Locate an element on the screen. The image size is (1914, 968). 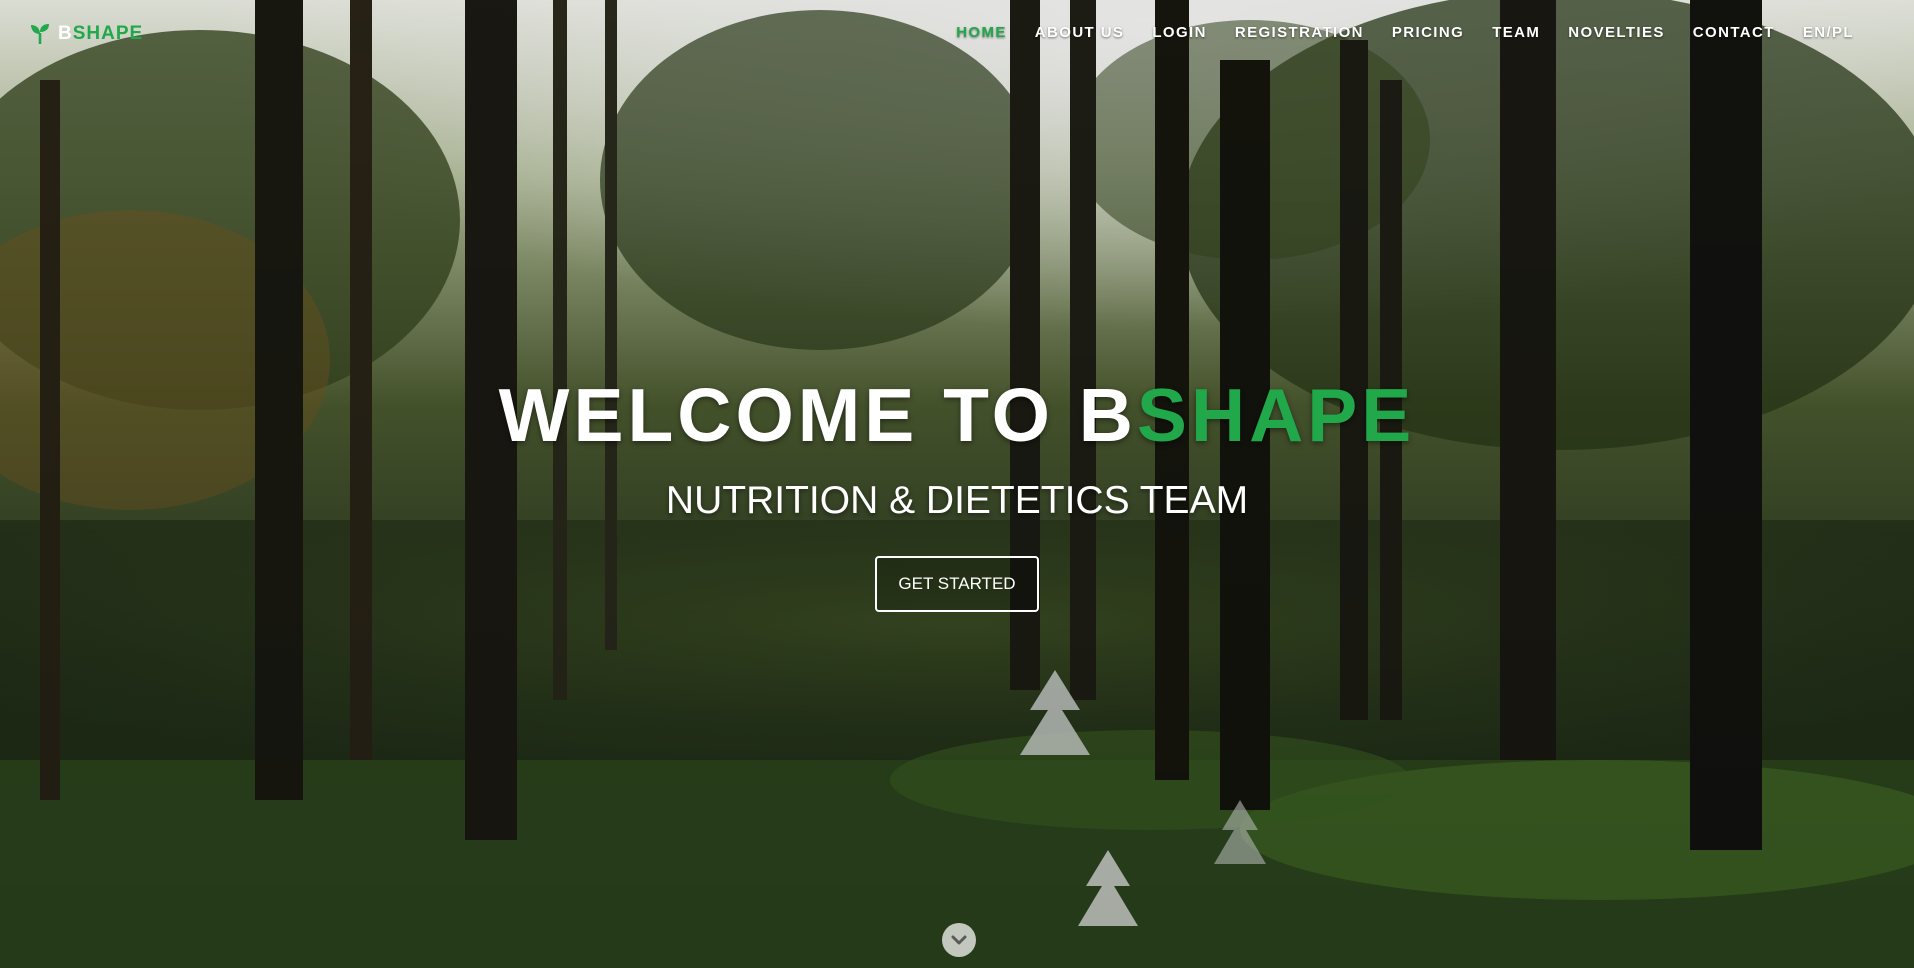
nav-item-about-us: ABOUT US is located at coordinates (1080, 32).